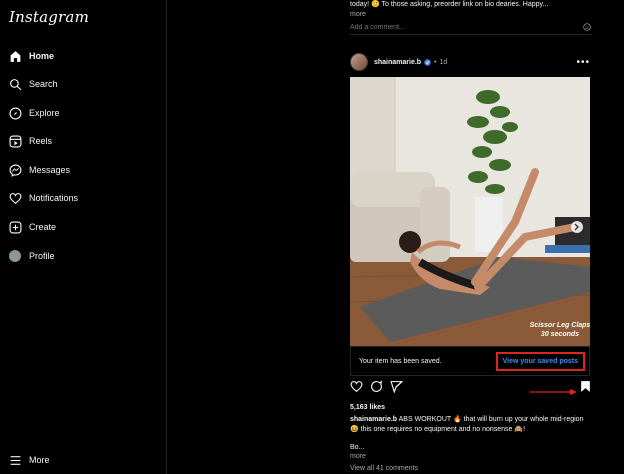  I want to click on messenger-icon, so click(15, 170).